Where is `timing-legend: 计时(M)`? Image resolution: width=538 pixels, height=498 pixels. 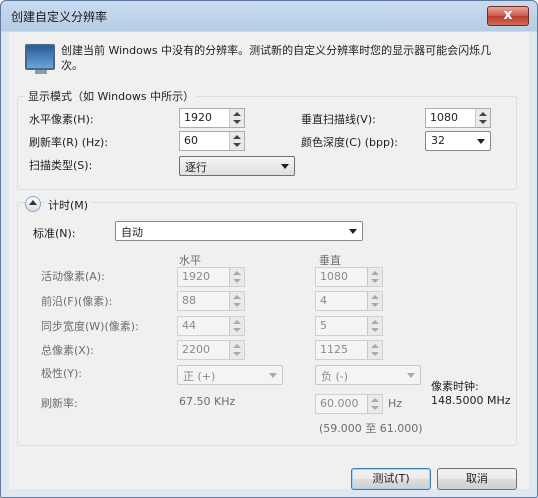 timing-legend: 计时(M) is located at coordinates (68, 205).